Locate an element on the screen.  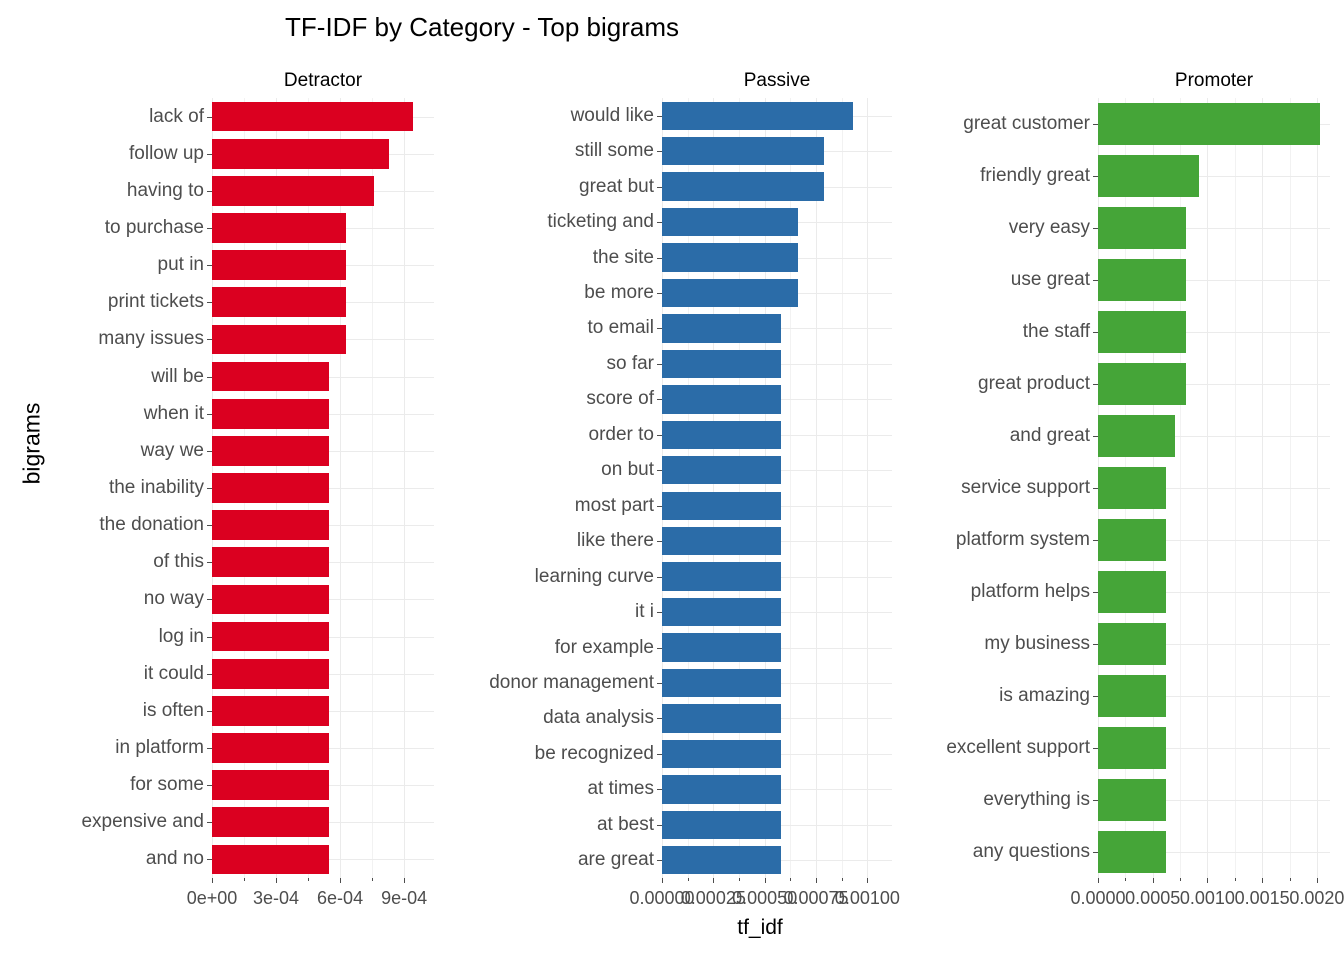
x-axis-tick-label: 0.0010 is located at coordinates (1207, 898).